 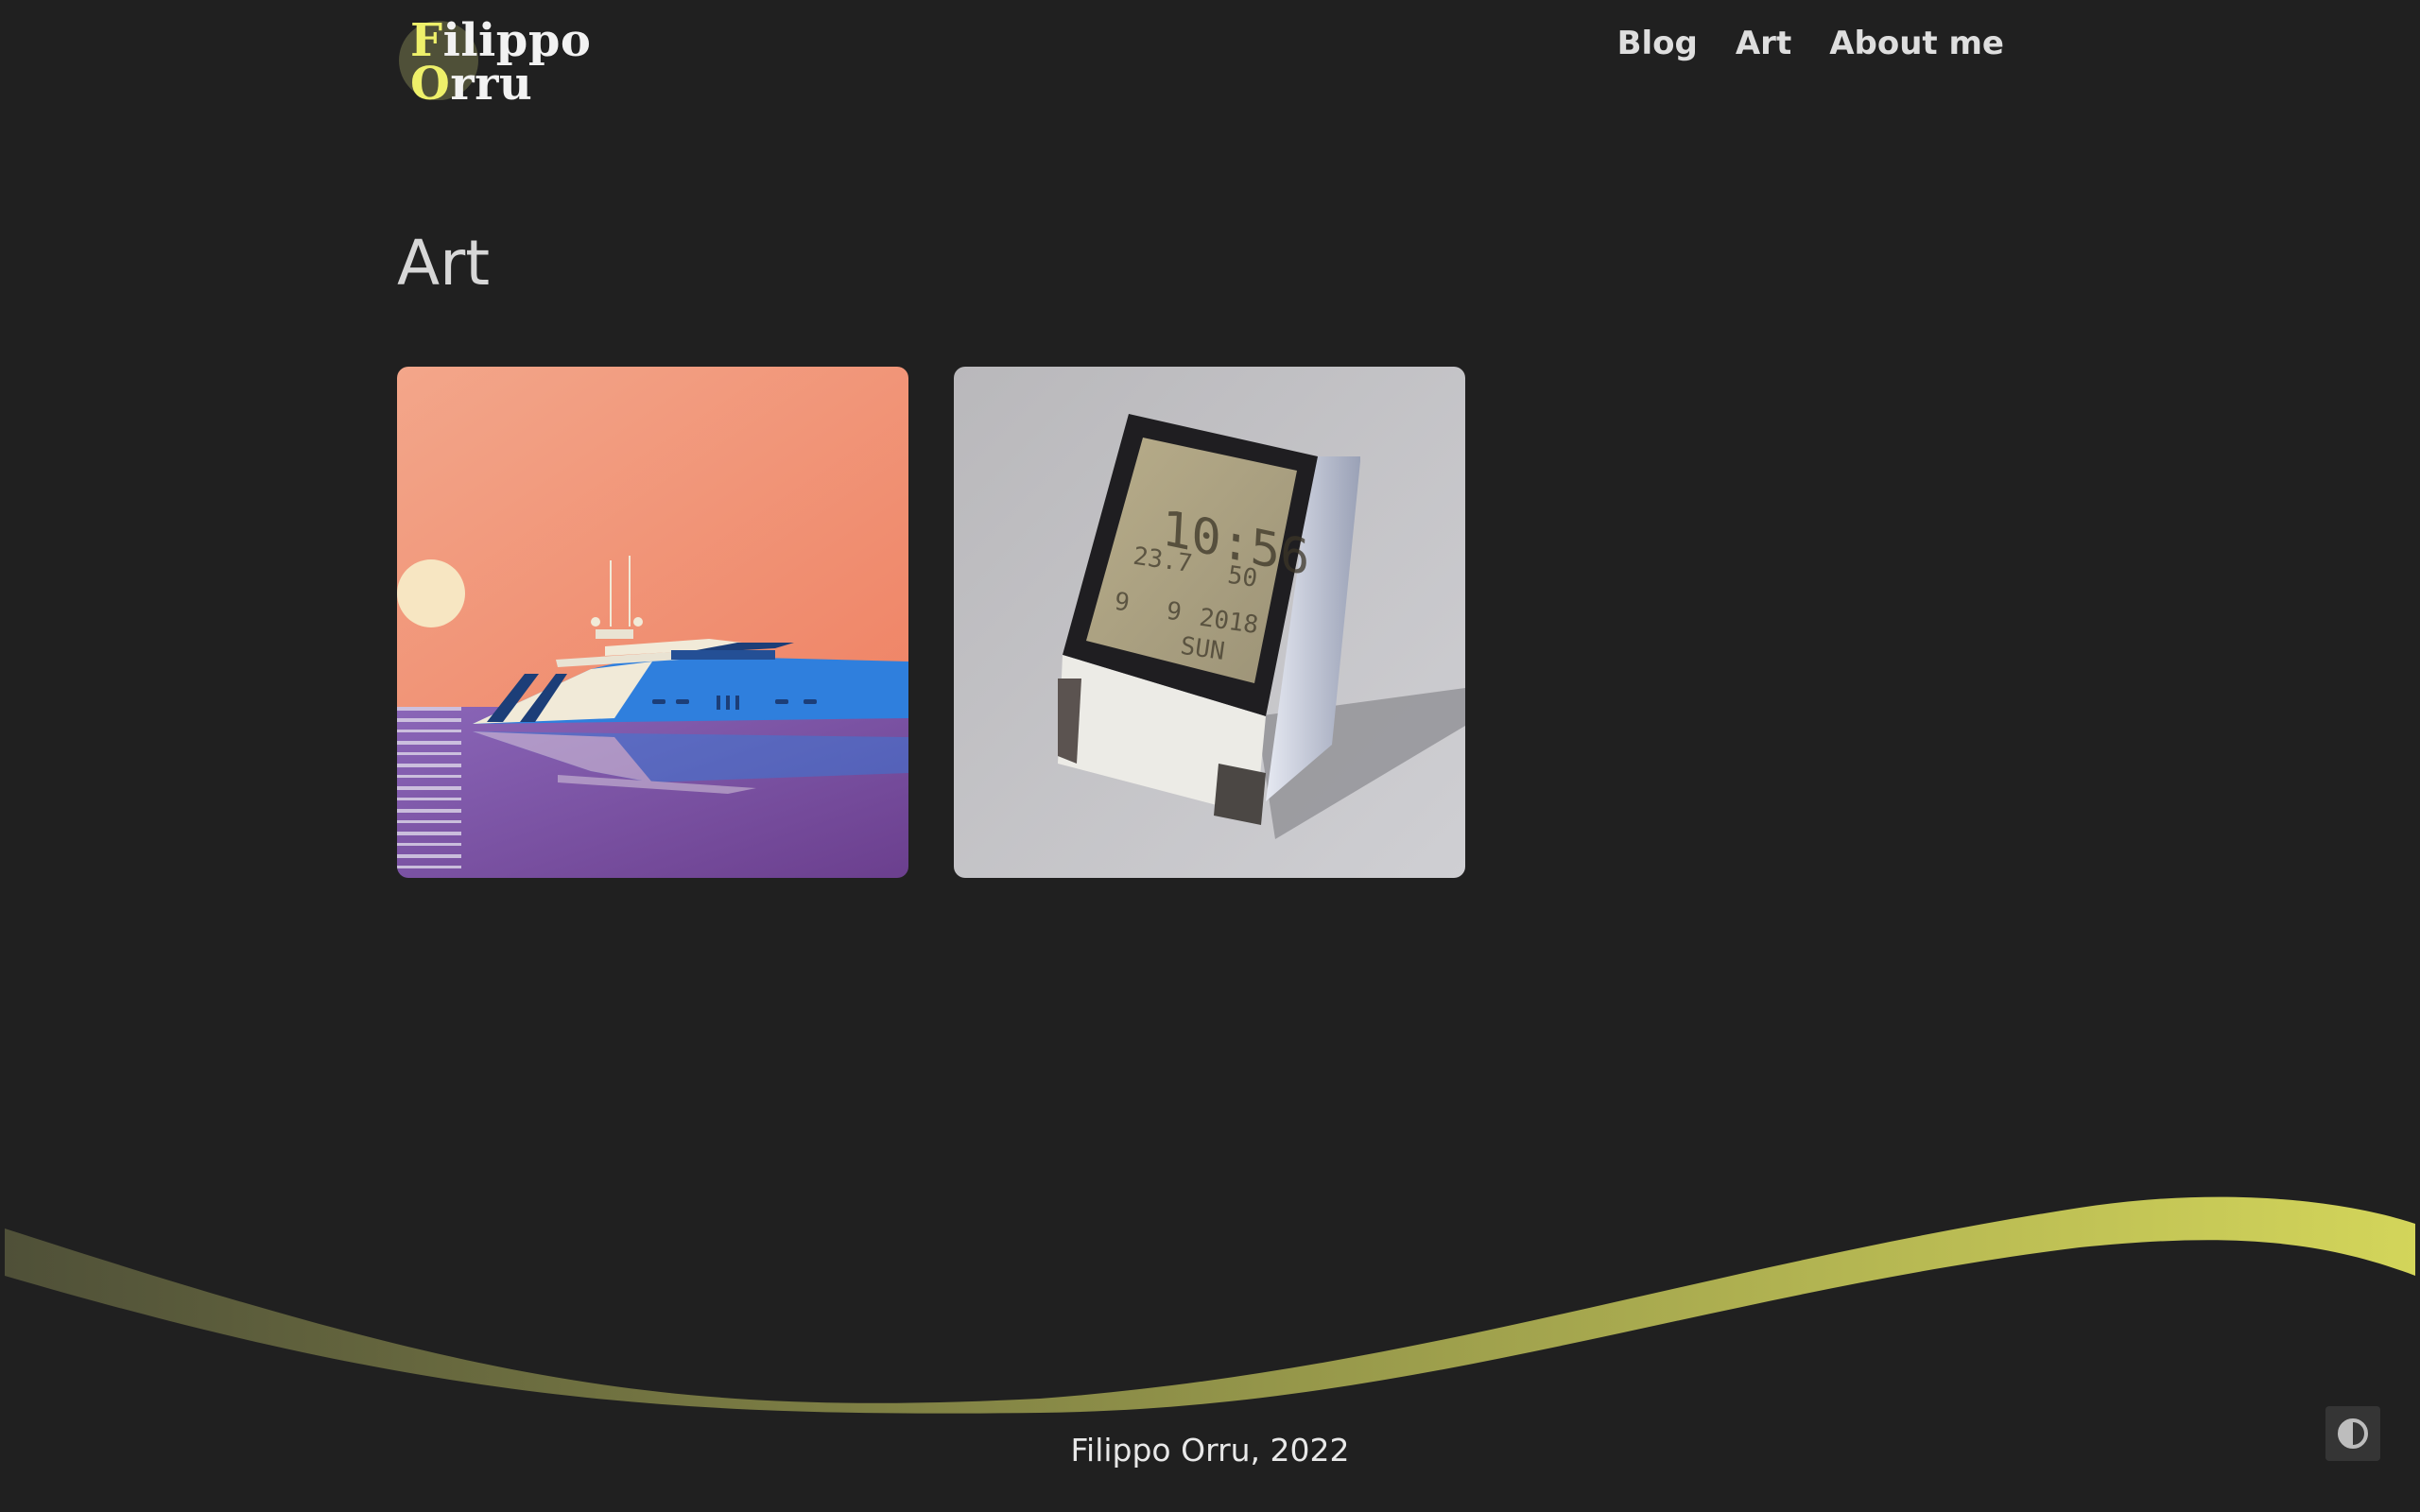 I want to click on art-card-yacht, so click(x=653, y=622).